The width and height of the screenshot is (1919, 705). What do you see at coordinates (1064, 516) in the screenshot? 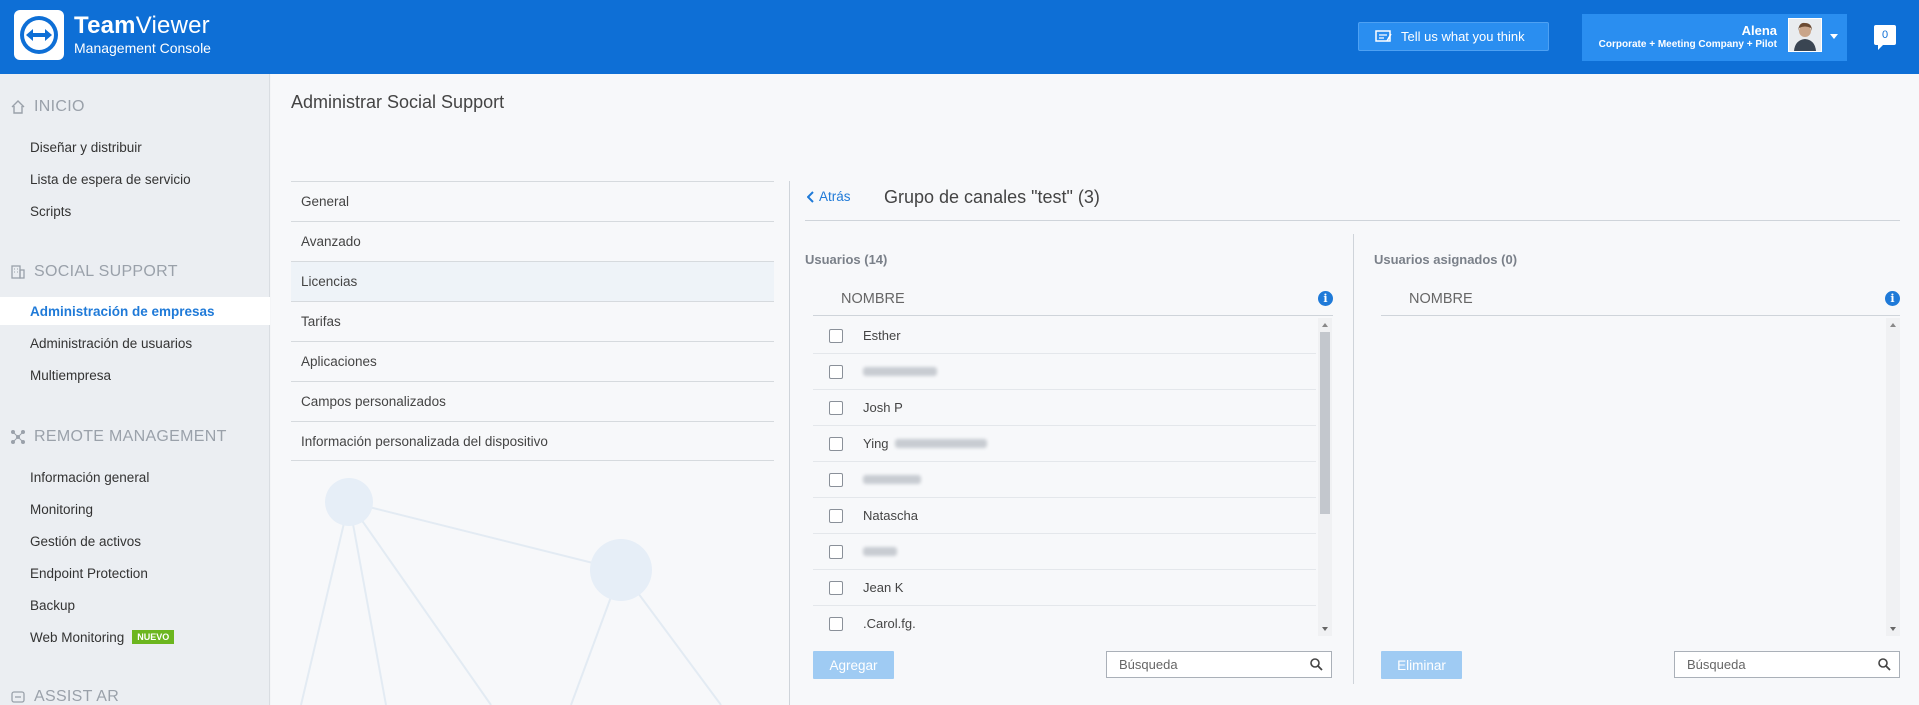
I see `list-item: Natascha` at bounding box center [1064, 516].